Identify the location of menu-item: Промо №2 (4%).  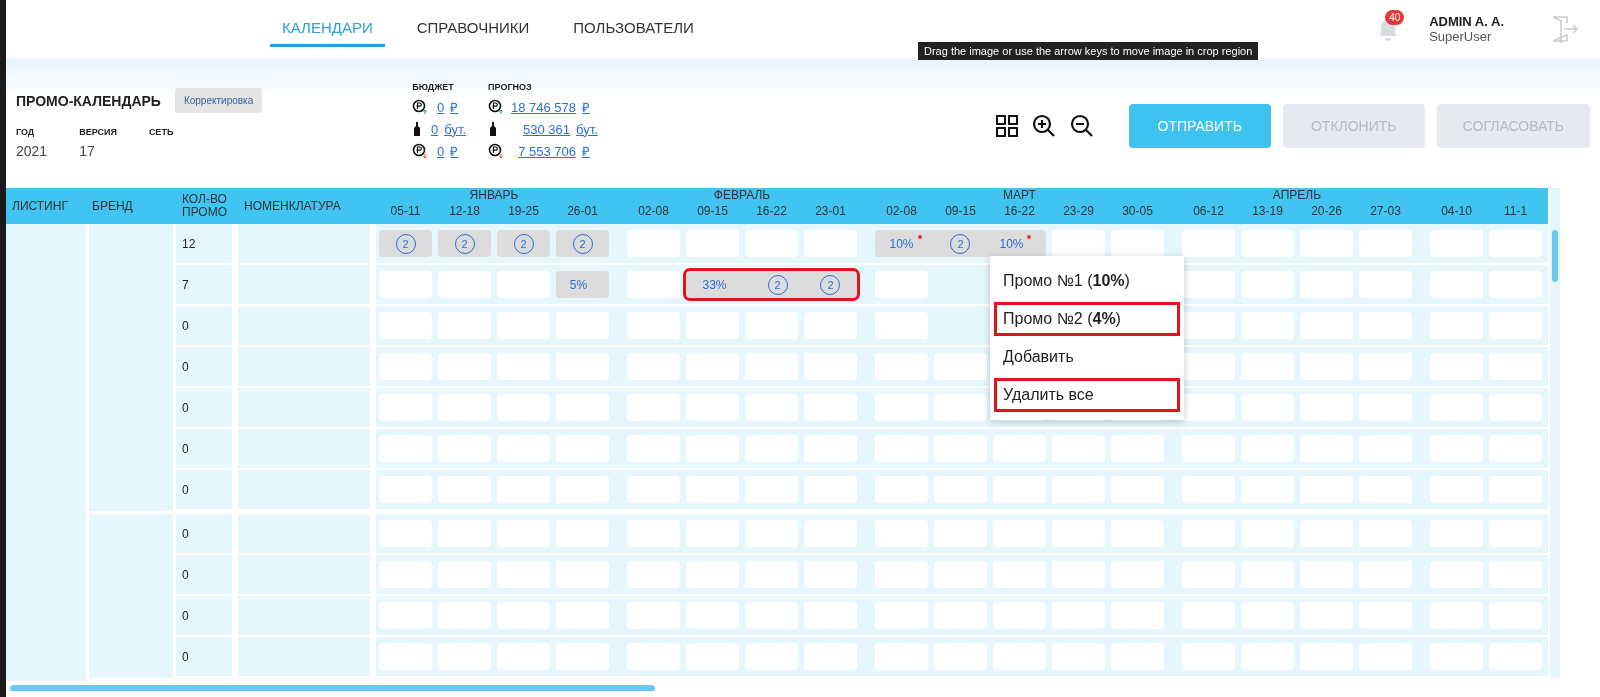
(1087, 319).